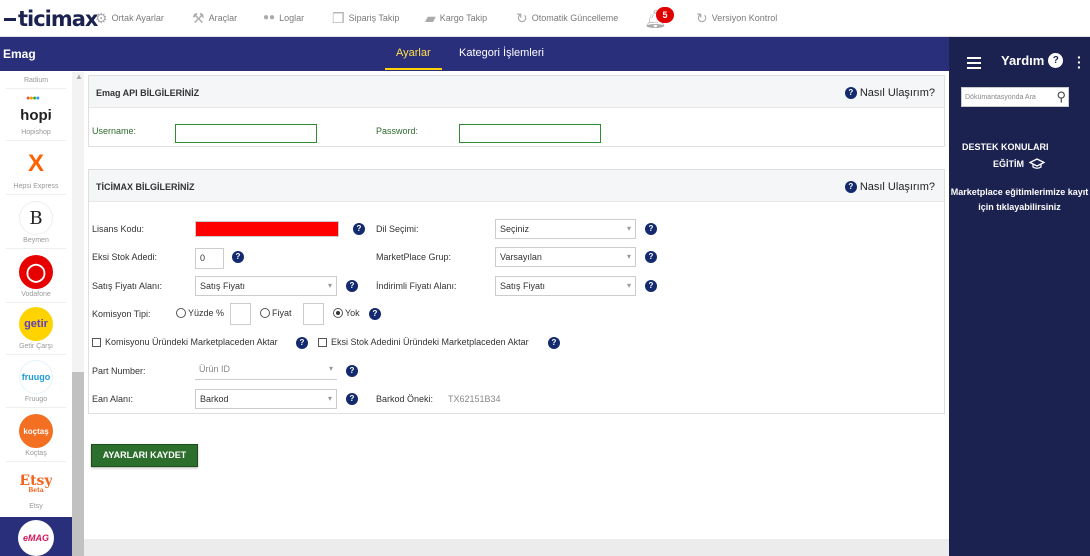 The width and height of the screenshot is (1090, 556). What do you see at coordinates (113, 399) in the screenshot?
I see `ean-alani-label: Ean Alanı:` at bounding box center [113, 399].